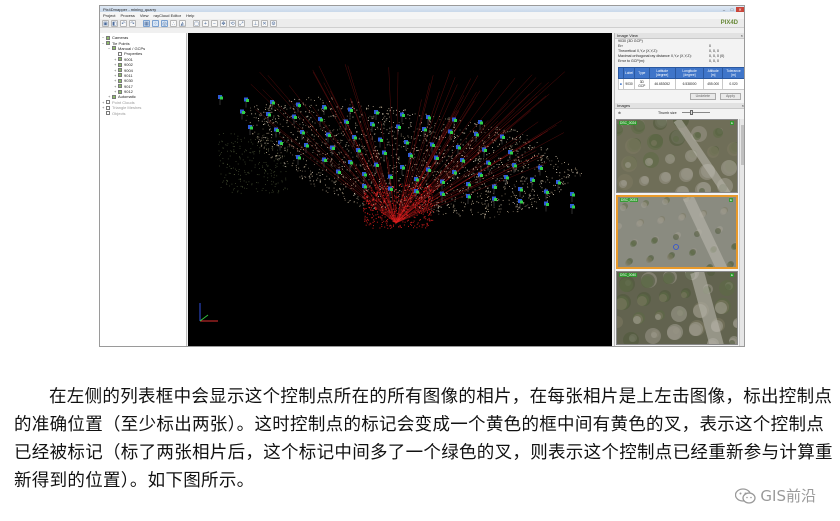 The height and width of the screenshot is (521, 840). What do you see at coordinates (695, 112) in the screenshot?
I see `thumb-size-slider` at bounding box center [695, 112].